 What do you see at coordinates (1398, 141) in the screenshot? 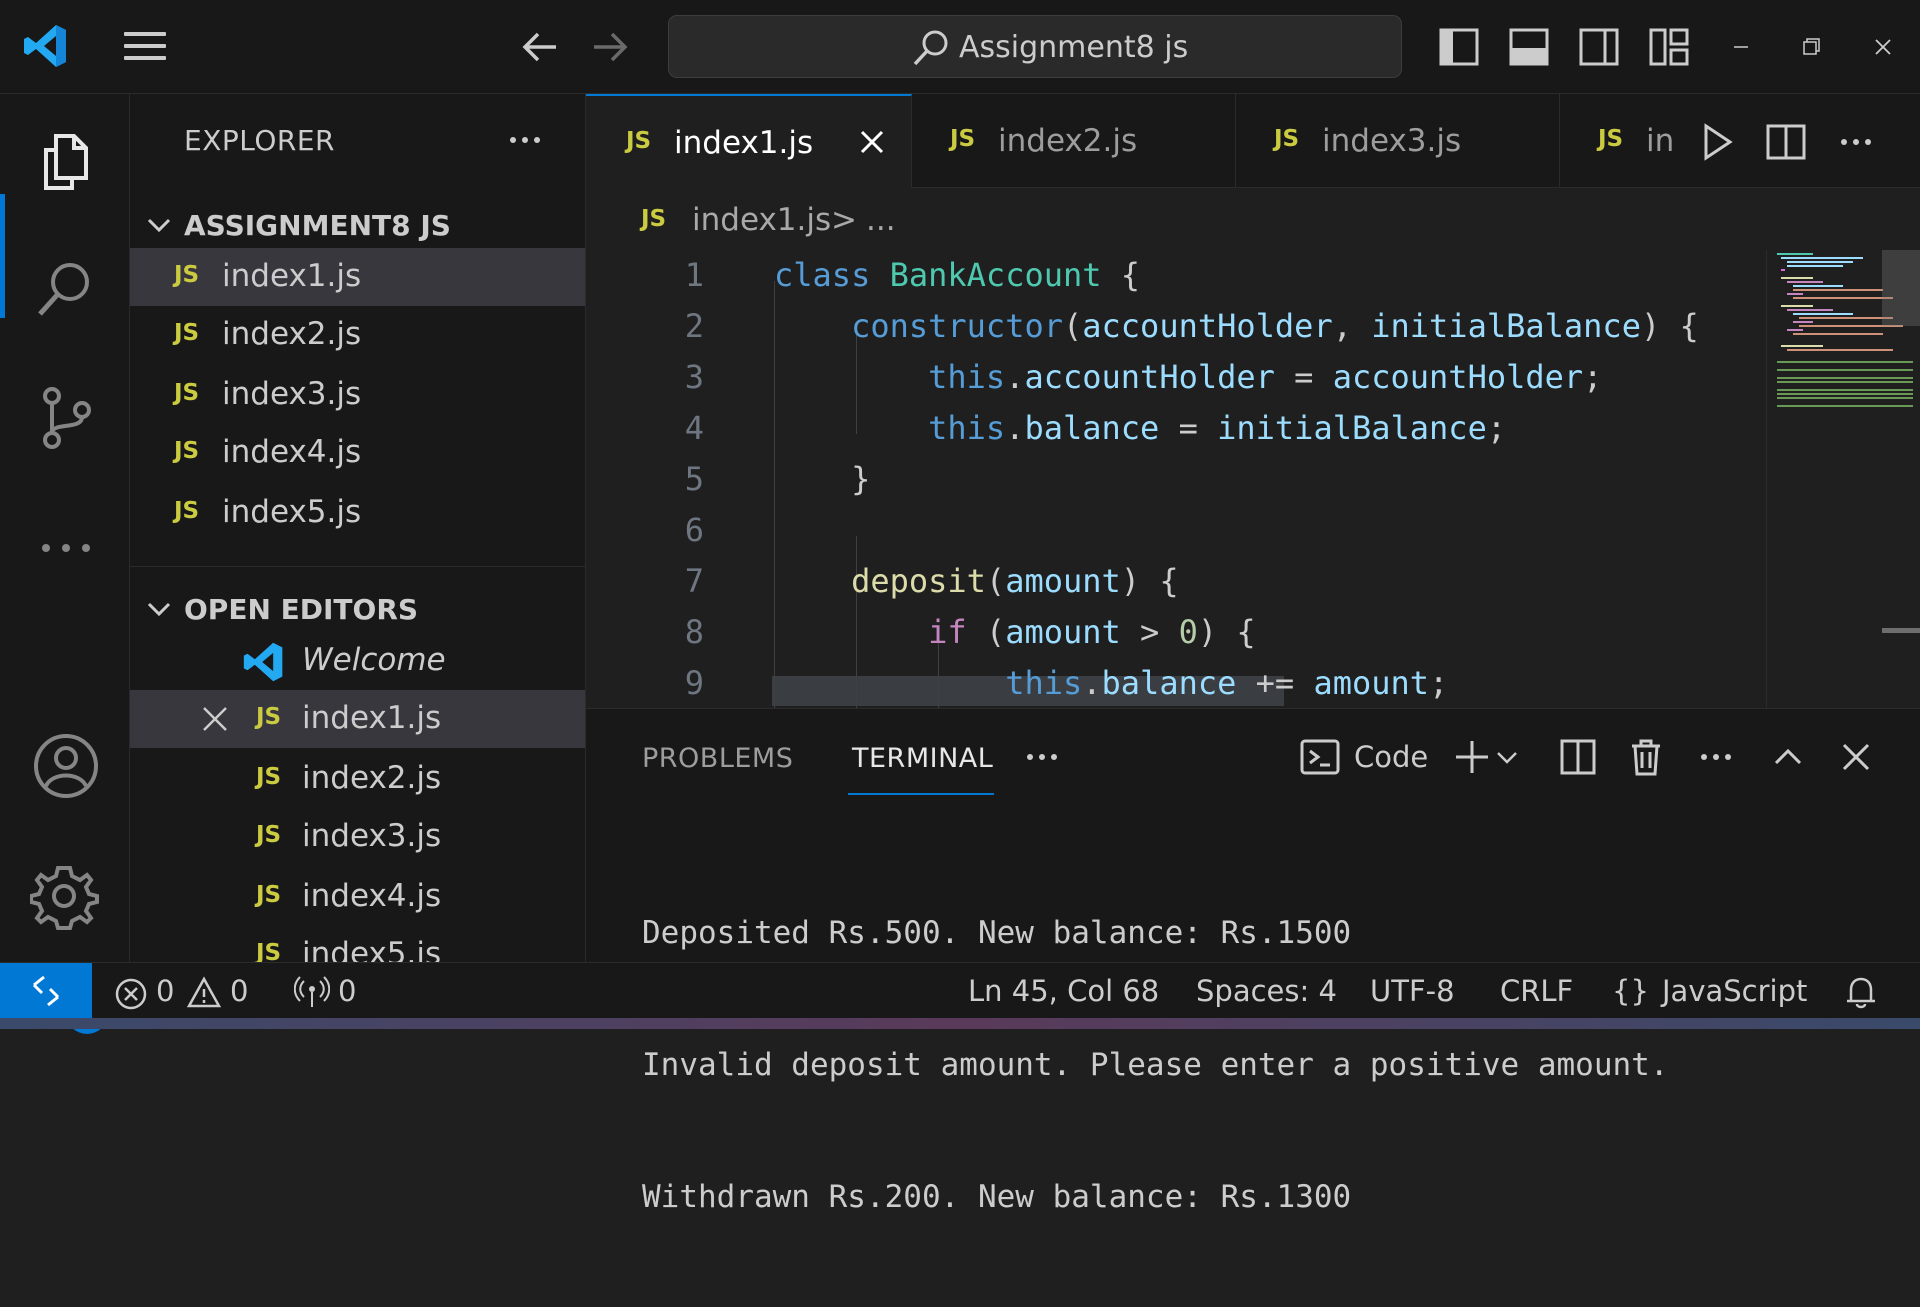
I see `tab-index3: JS index3.js` at bounding box center [1398, 141].